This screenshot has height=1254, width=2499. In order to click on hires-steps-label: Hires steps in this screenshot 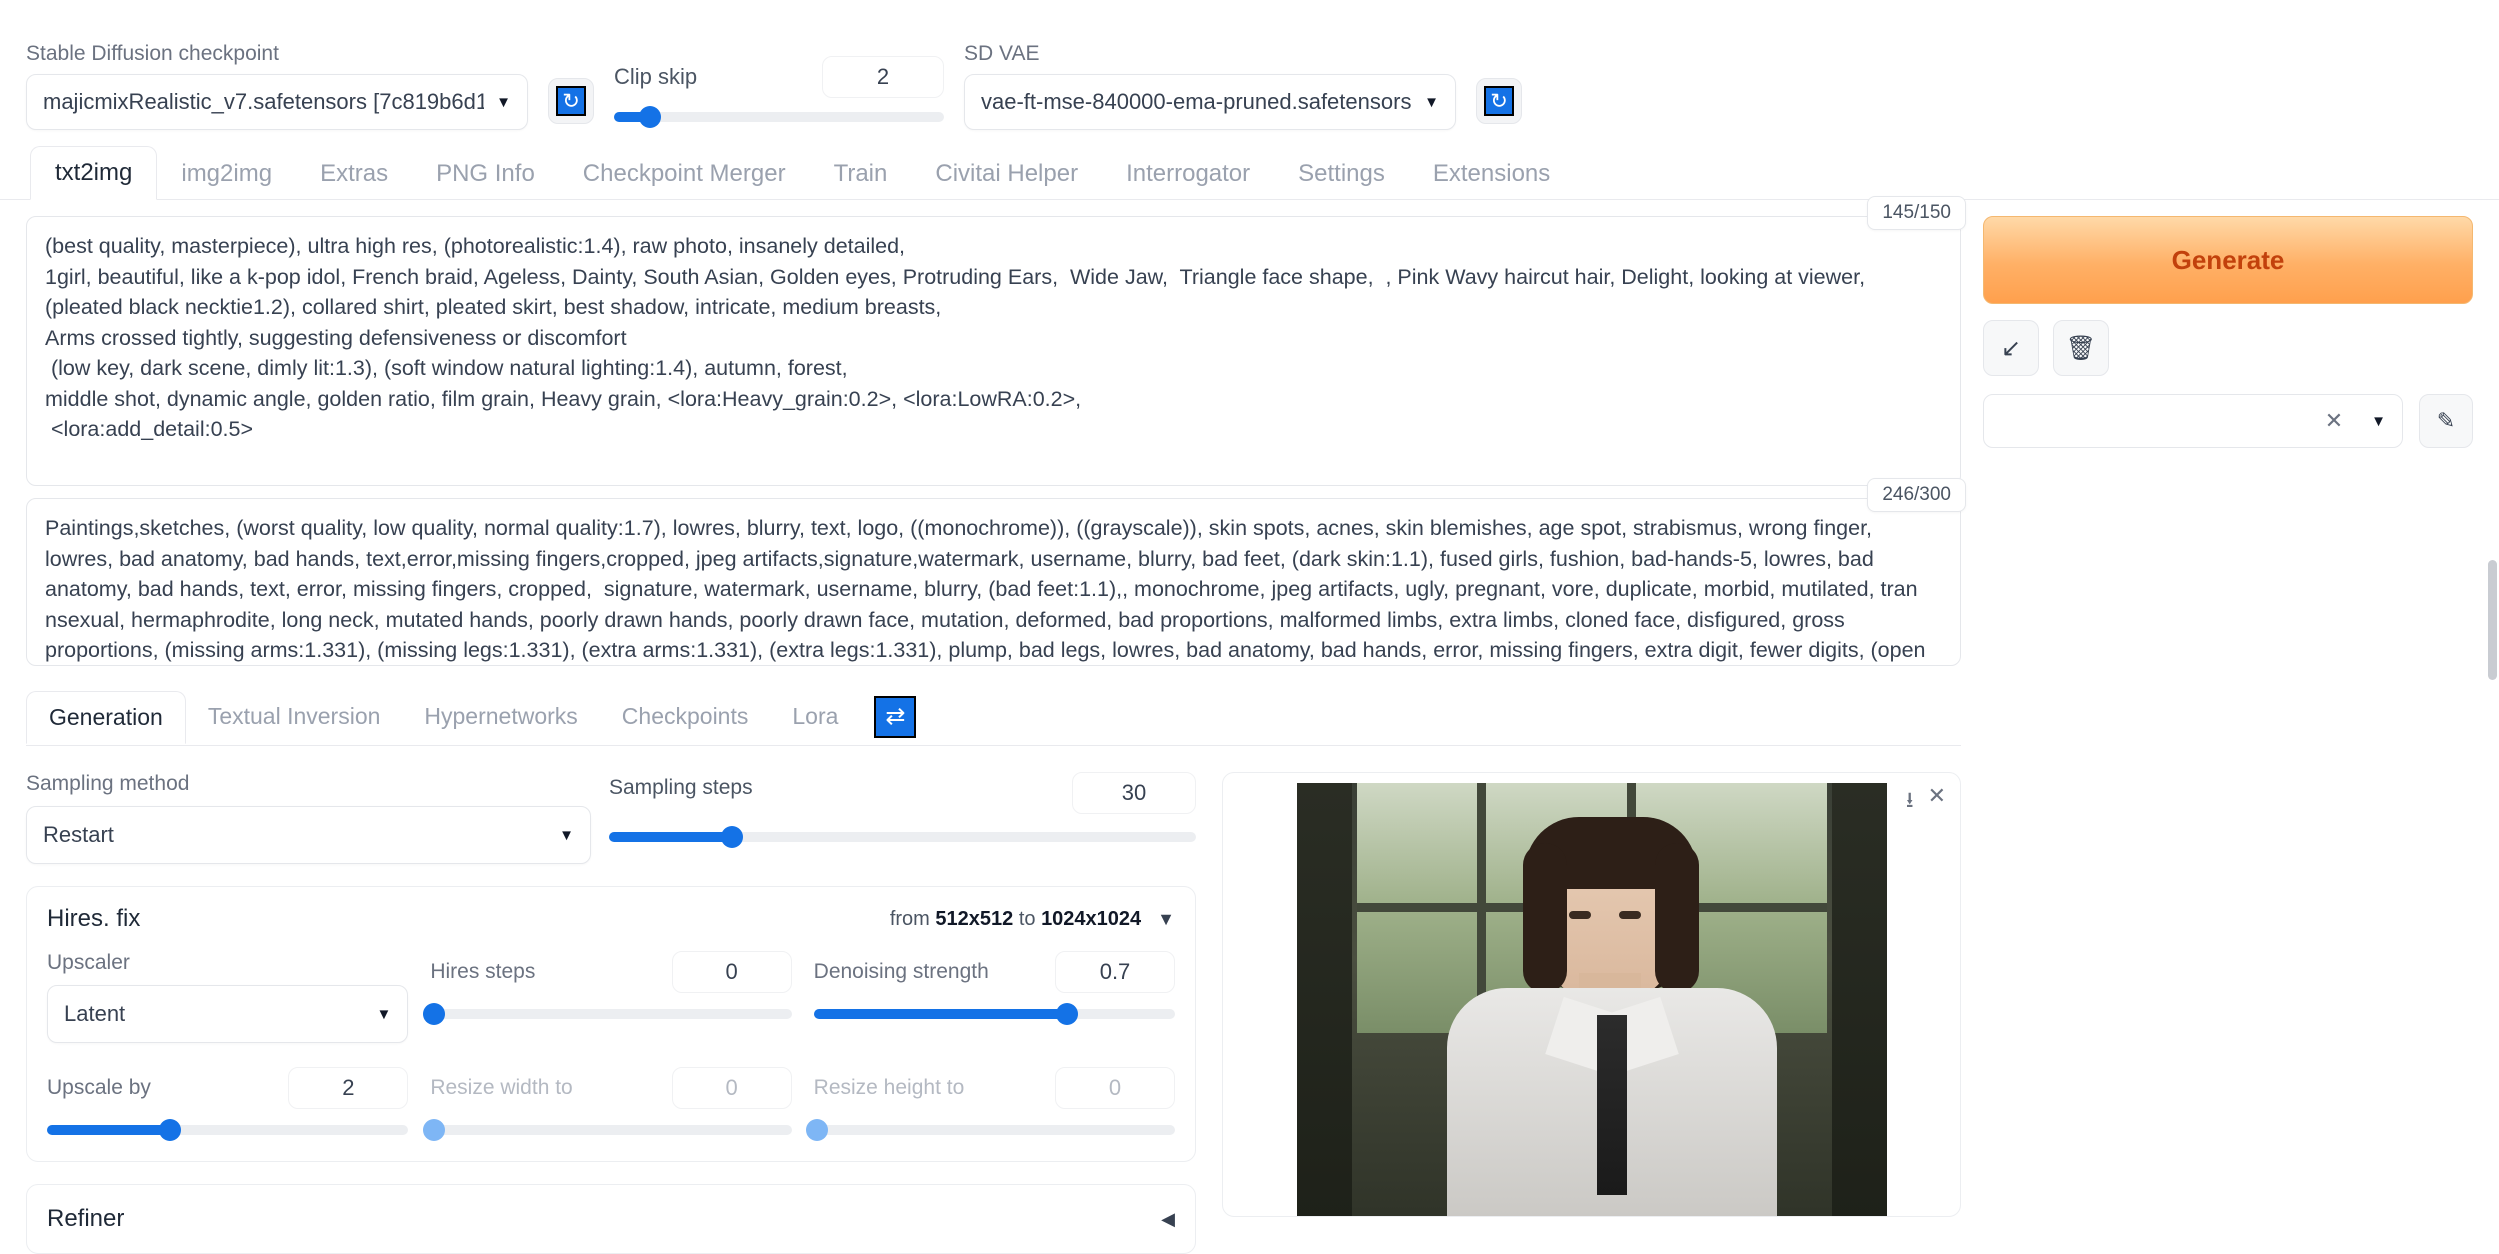, I will do `click(483, 971)`.